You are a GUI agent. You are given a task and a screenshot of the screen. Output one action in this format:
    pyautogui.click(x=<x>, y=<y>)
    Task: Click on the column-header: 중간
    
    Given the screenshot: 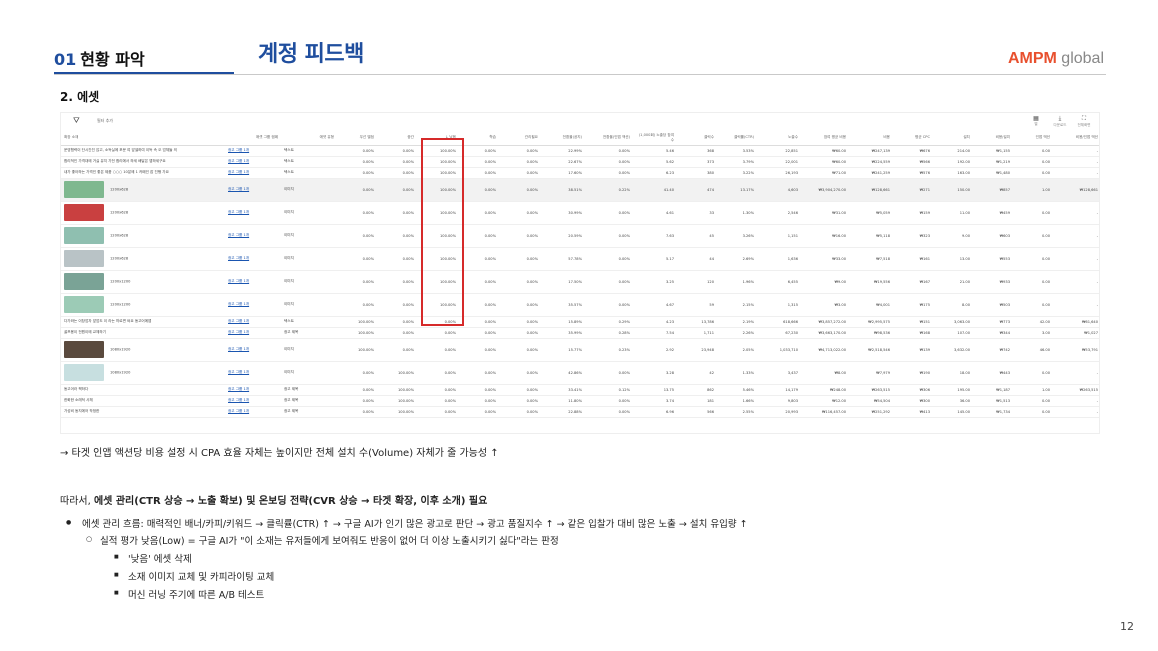 What is the action you would take?
    pyautogui.click(x=397, y=138)
    